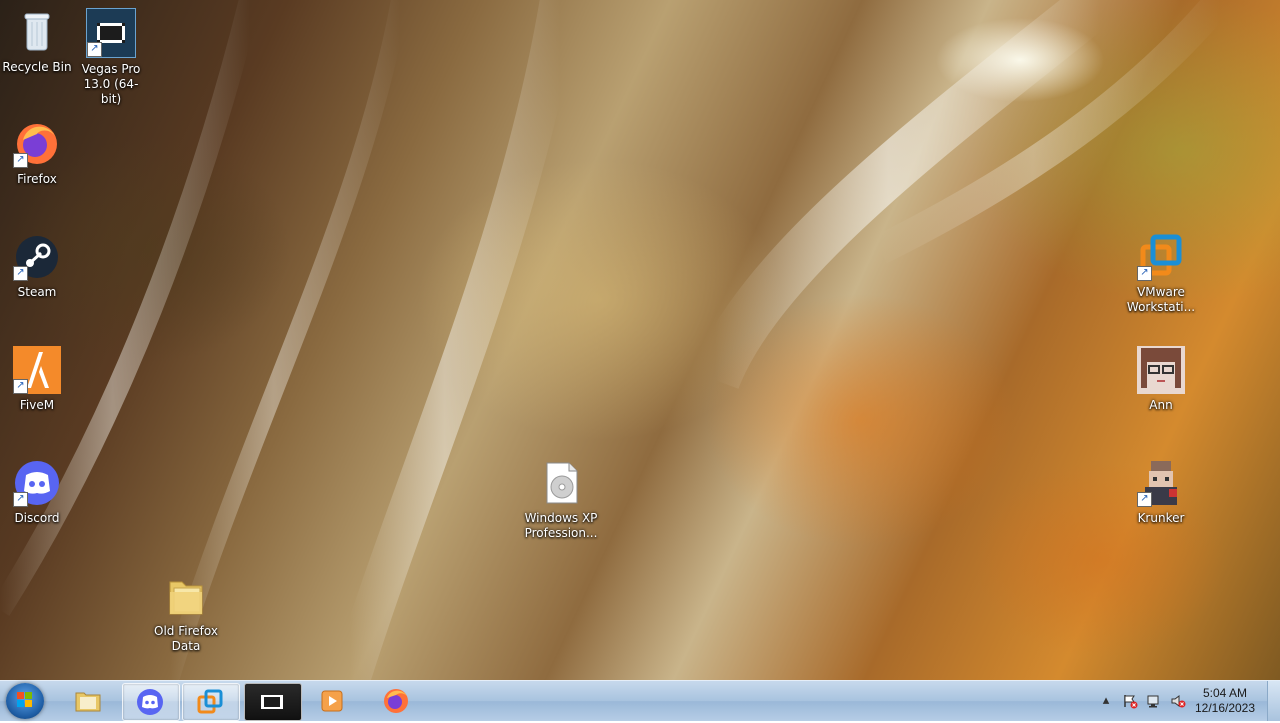 This screenshot has height=723, width=1280. I want to click on show-desktop-button, so click(1273, 701).